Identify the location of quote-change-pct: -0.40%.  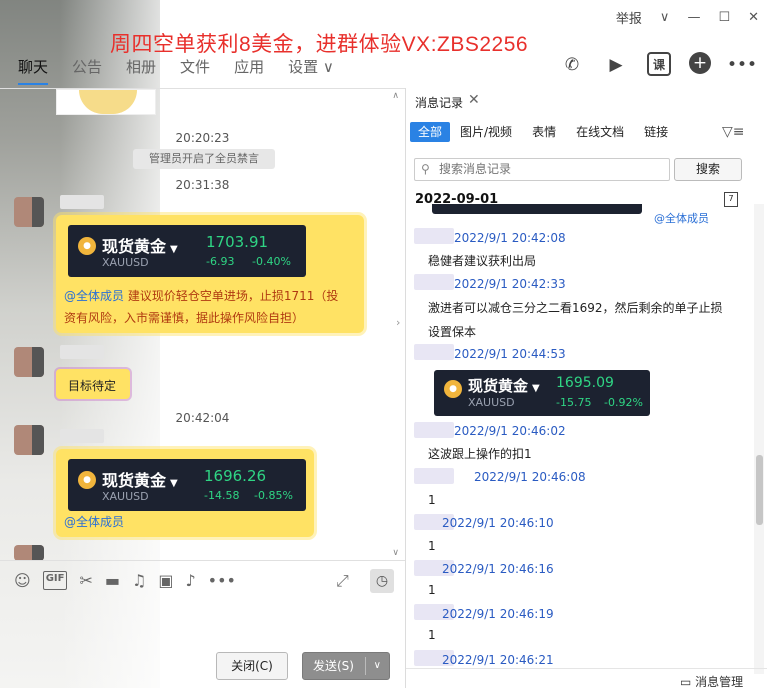
(271, 261).